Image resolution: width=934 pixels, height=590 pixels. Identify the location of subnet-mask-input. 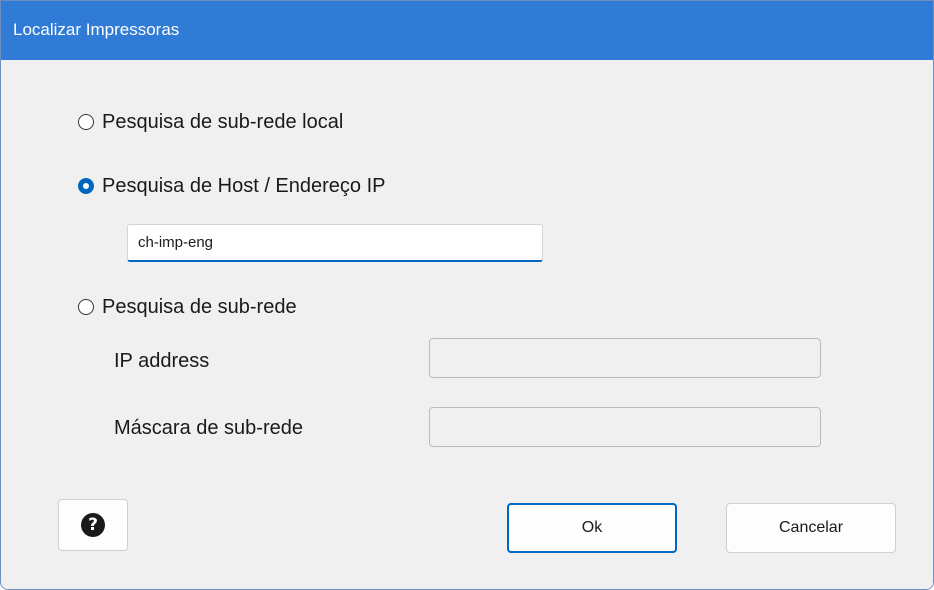
(625, 427).